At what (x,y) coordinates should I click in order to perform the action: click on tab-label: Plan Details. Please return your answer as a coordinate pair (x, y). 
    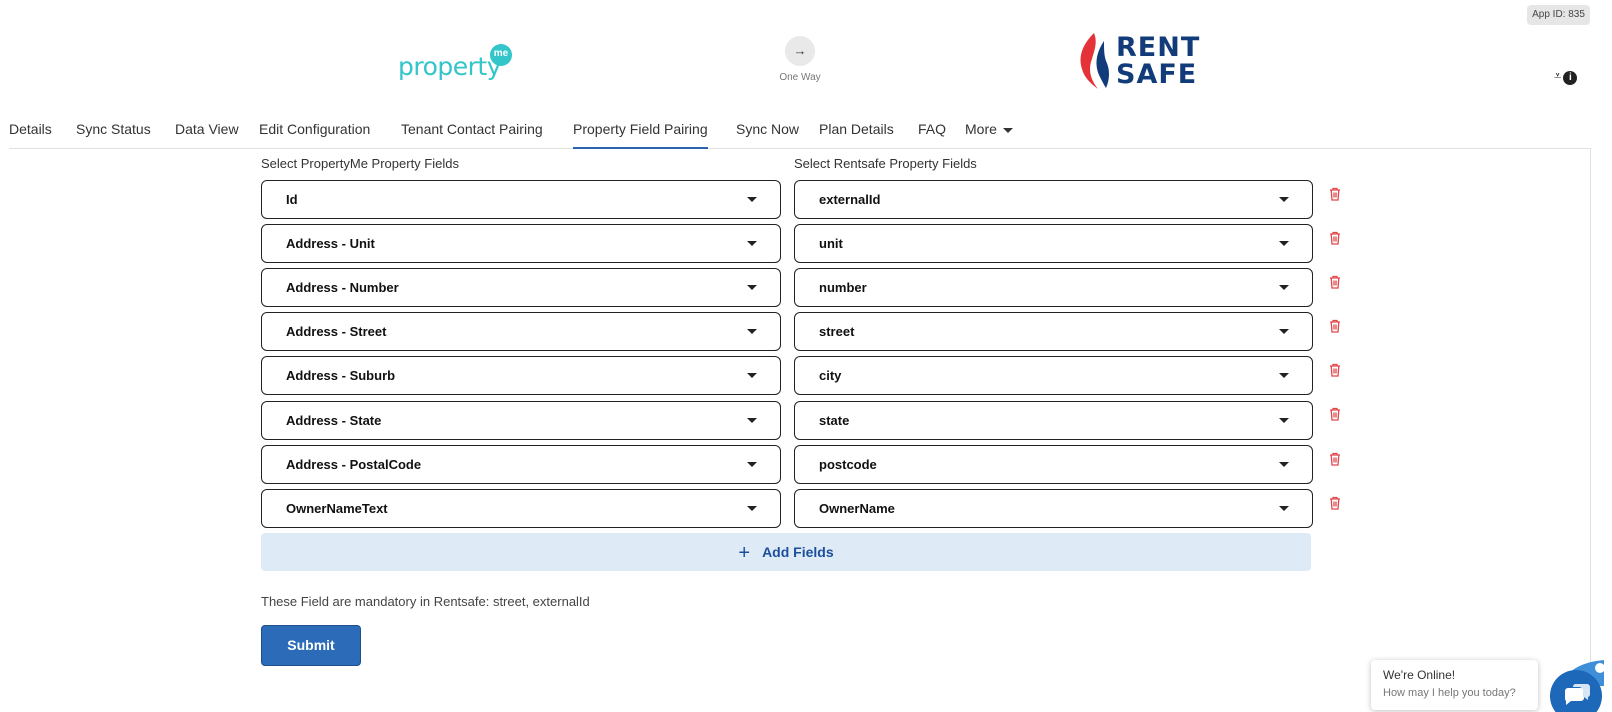
    Looking at the image, I should click on (856, 129).